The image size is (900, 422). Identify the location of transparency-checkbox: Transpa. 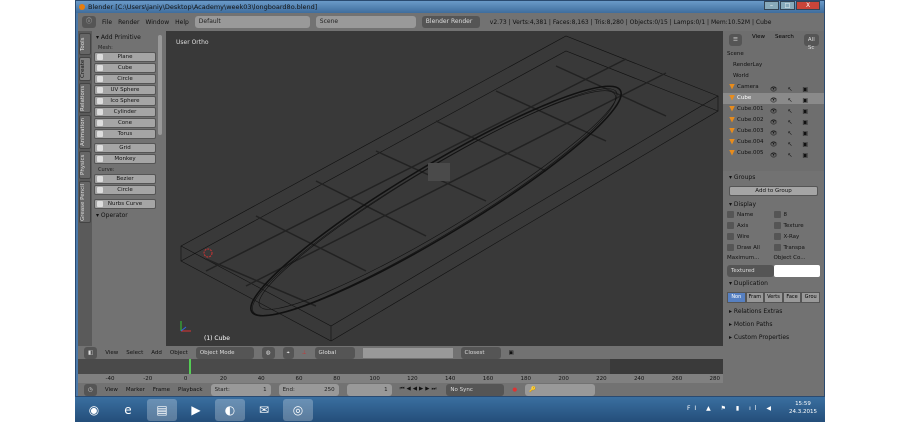
(797, 247).